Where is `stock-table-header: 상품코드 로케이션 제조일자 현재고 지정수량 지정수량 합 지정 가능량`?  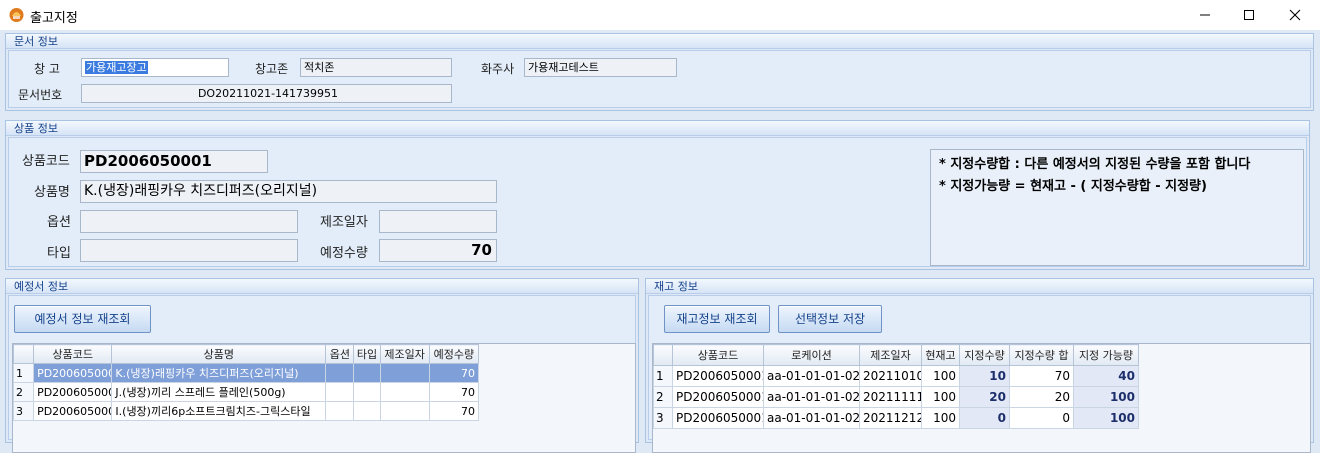
stock-table-header: 상품코드 로케이션 제조일자 현재고 지정수량 지정수량 합 지정 가능량 is located at coordinates (896, 355).